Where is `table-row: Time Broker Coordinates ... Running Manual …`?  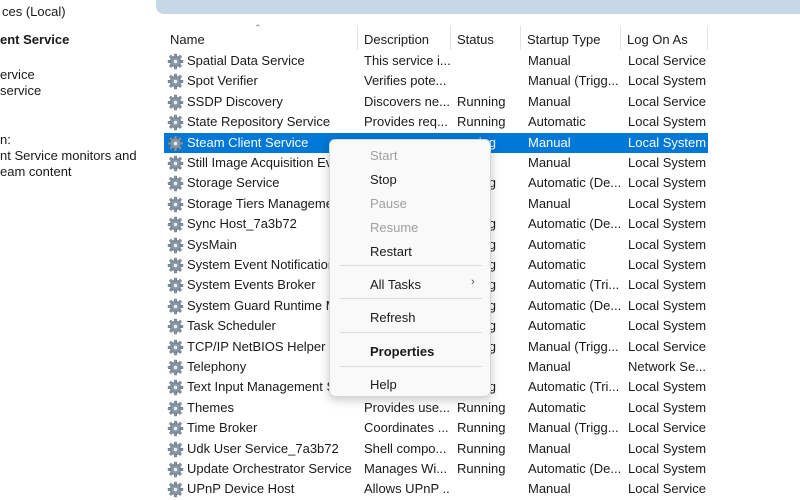 table-row: Time Broker Coordinates ... Running Manual … is located at coordinates (436, 428).